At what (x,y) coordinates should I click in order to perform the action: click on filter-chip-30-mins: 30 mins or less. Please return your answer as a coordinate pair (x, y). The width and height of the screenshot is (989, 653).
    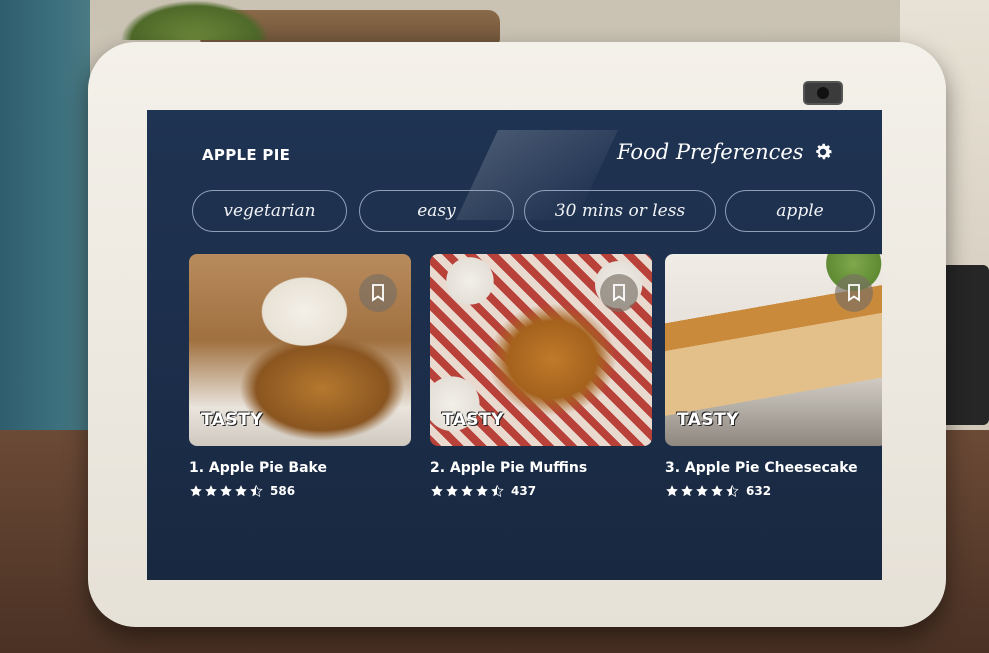
    Looking at the image, I should click on (620, 211).